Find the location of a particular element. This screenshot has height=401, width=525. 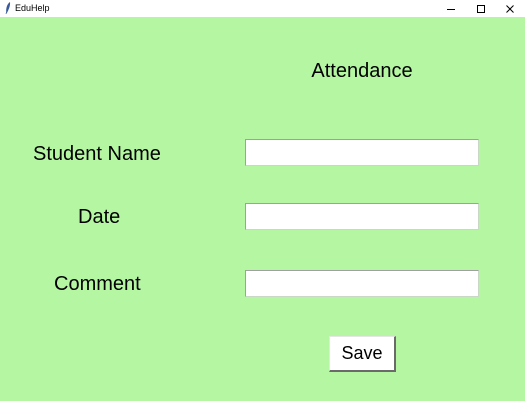

window-title: EduHelp is located at coordinates (32, 8).